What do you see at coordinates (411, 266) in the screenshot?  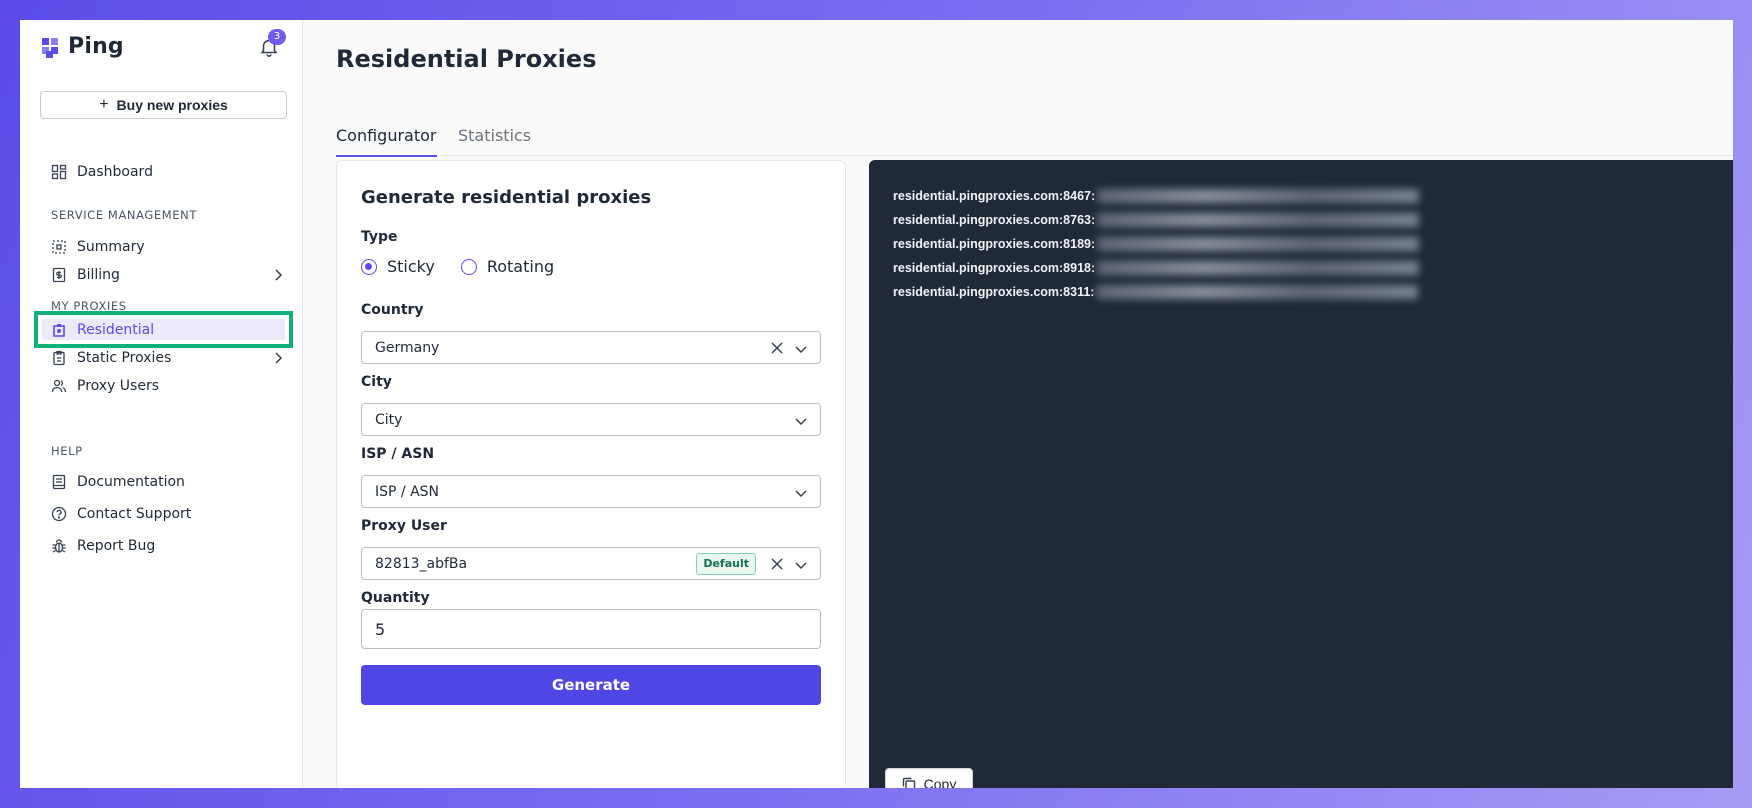 I see `sticky-radio-label: Sticky` at bounding box center [411, 266].